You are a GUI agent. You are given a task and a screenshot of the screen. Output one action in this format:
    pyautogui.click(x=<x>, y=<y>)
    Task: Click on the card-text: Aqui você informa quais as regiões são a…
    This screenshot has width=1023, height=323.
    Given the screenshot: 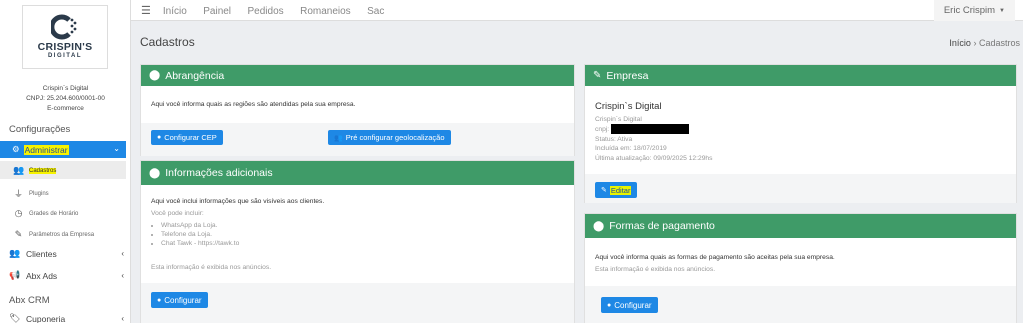 What is the action you would take?
    pyautogui.click(x=253, y=104)
    